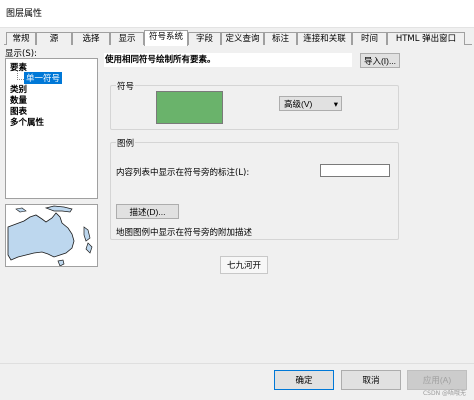 The image size is (474, 400). Describe the element at coordinates (244, 265) in the screenshot. I see `marker-button: 七九河开` at that location.